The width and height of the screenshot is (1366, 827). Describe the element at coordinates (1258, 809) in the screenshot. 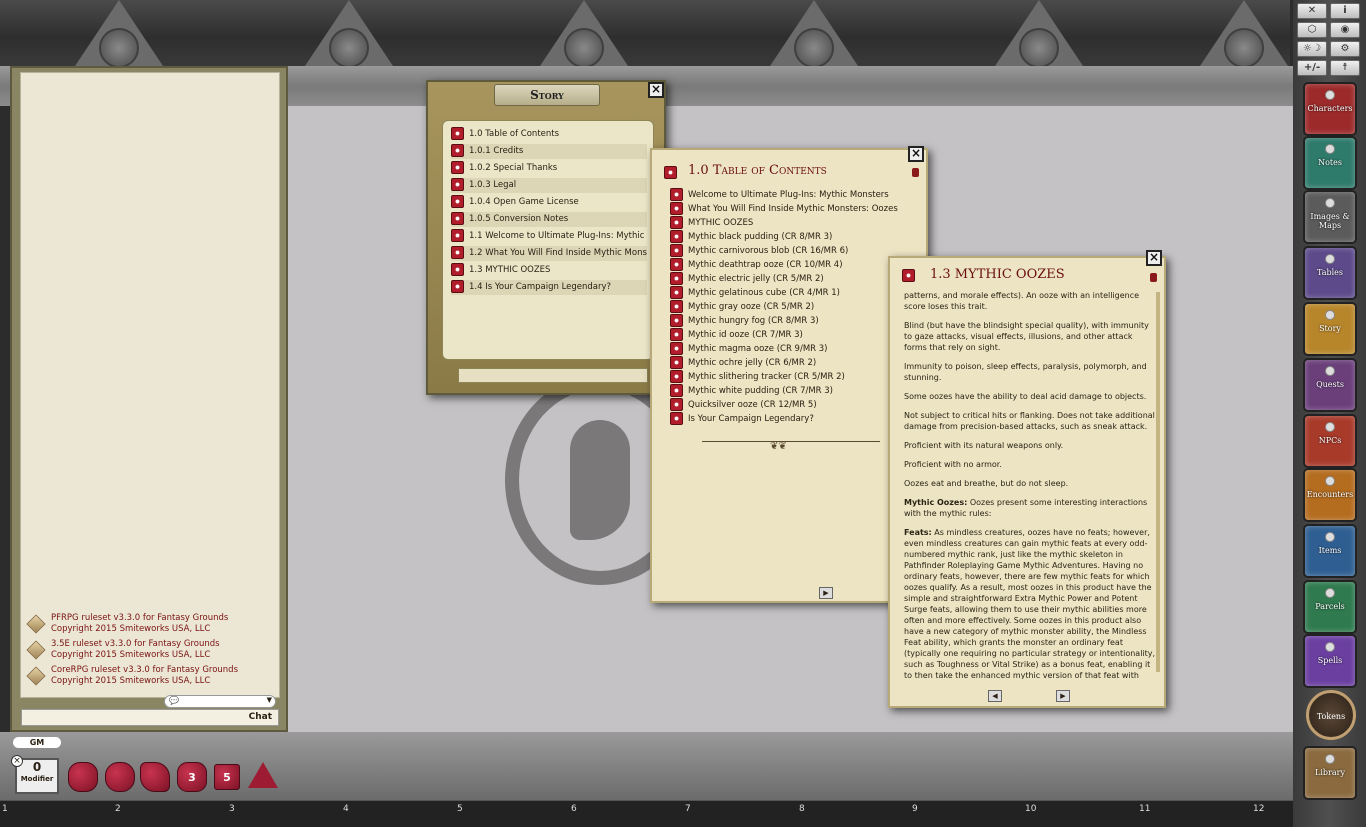

I see `ruler-tick: 12` at that location.